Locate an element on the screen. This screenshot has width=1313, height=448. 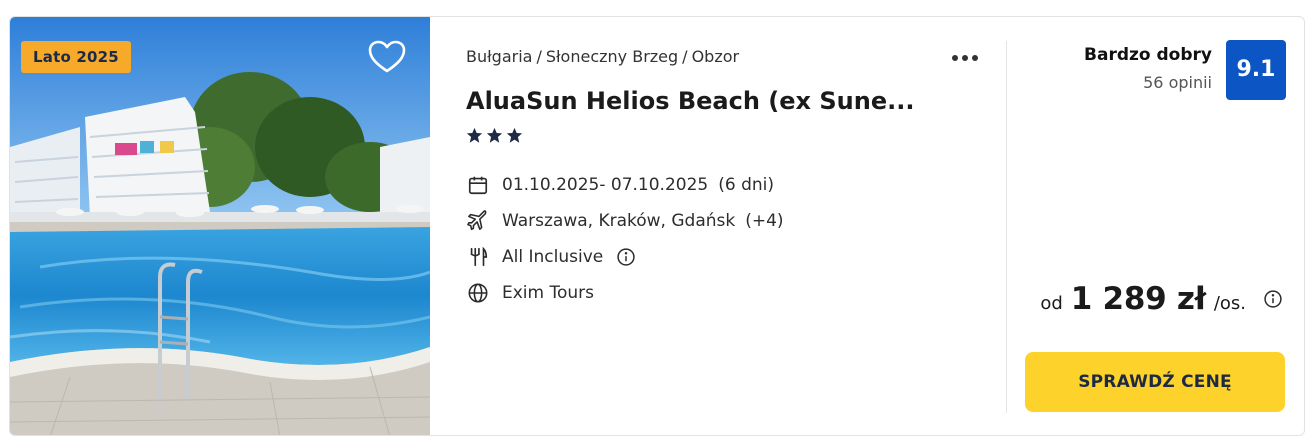
board-row: All Inclusive is located at coordinates (625, 257).